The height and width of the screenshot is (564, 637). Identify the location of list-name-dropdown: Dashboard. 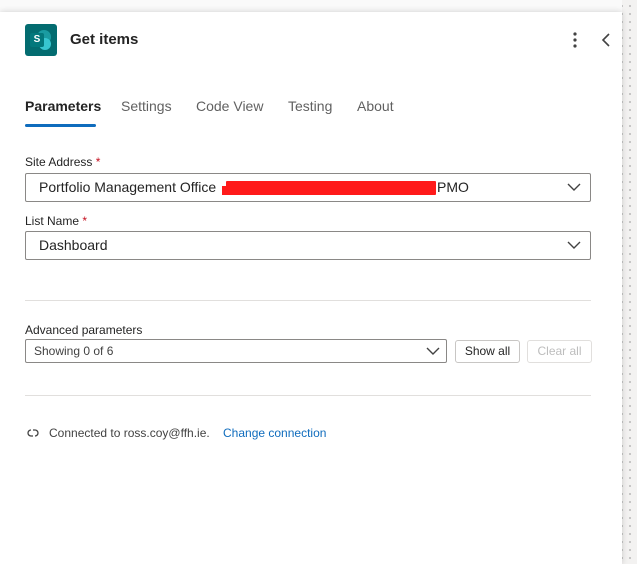
(308, 245).